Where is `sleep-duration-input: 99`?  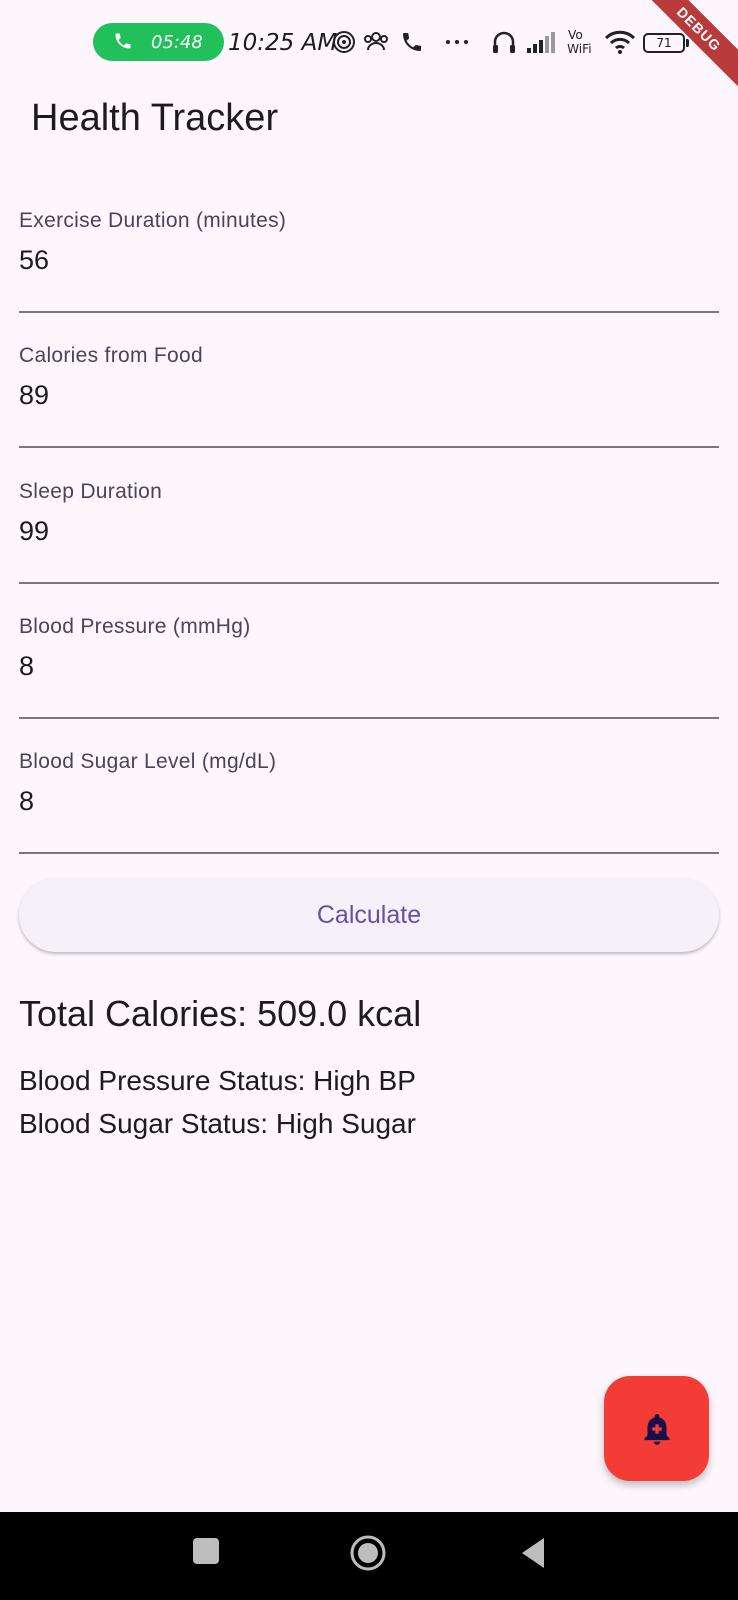
sleep-duration-input: 99 is located at coordinates (349, 531).